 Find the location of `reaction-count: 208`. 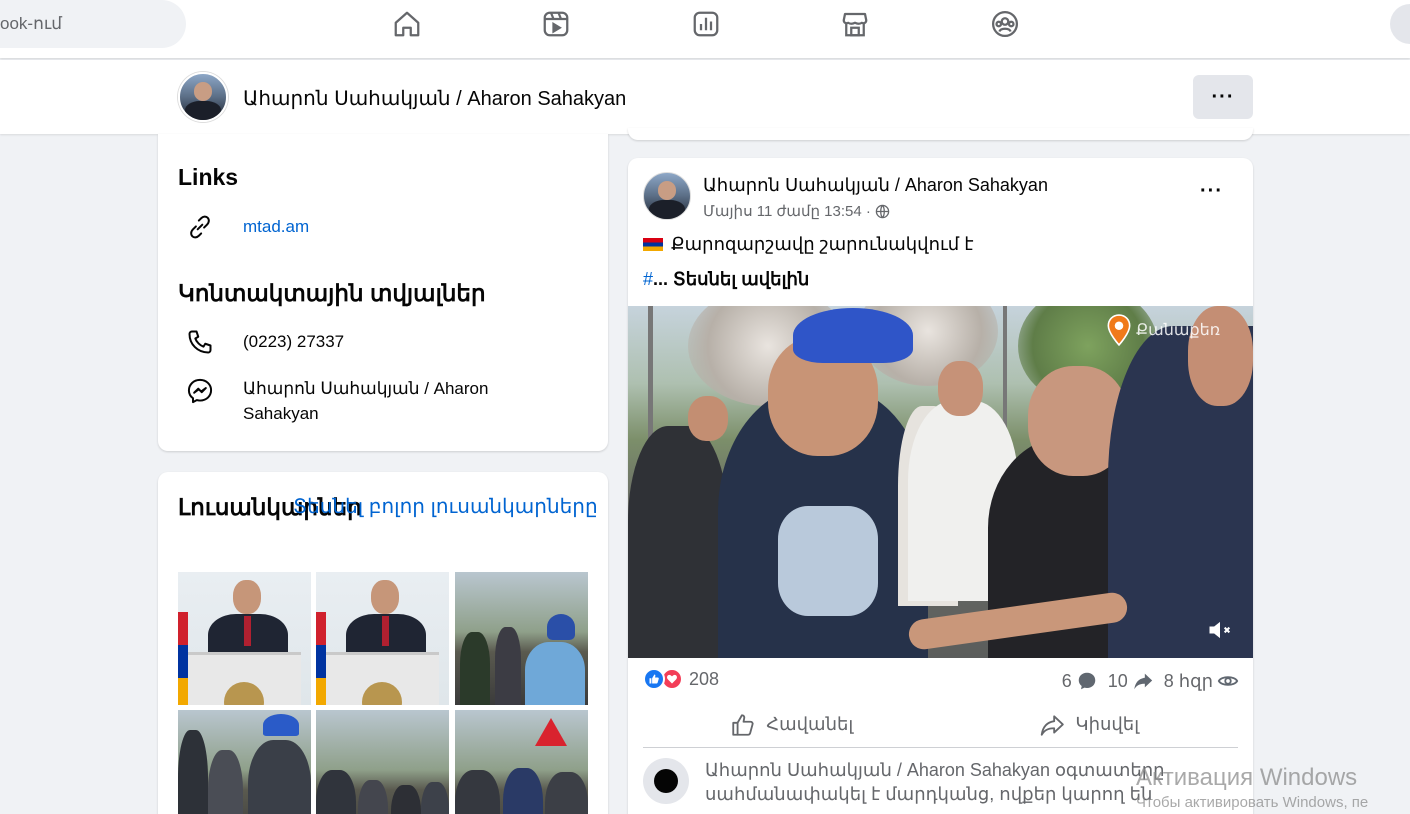

reaction-count: 208 is located at coordinates (704, 678).